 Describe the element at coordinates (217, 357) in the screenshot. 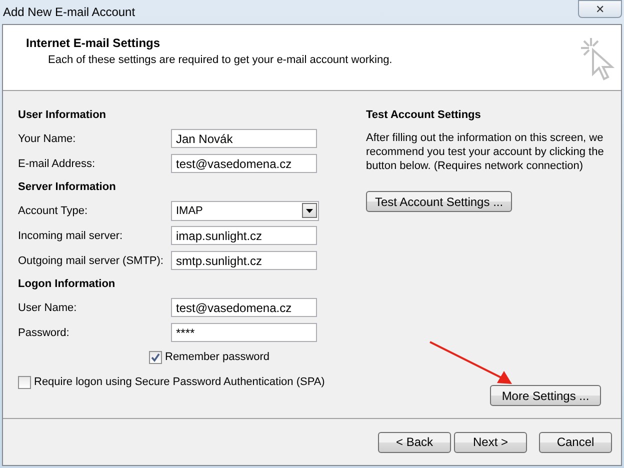

I see `checkbox-label: Remember password` at that location.